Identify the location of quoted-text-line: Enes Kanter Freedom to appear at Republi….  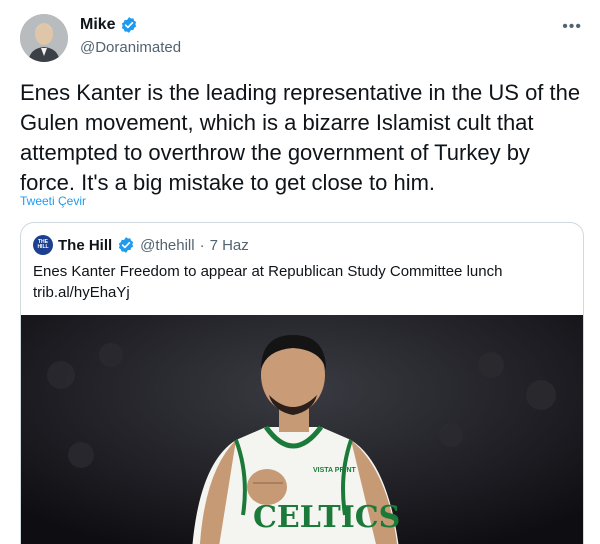
(268, 271).